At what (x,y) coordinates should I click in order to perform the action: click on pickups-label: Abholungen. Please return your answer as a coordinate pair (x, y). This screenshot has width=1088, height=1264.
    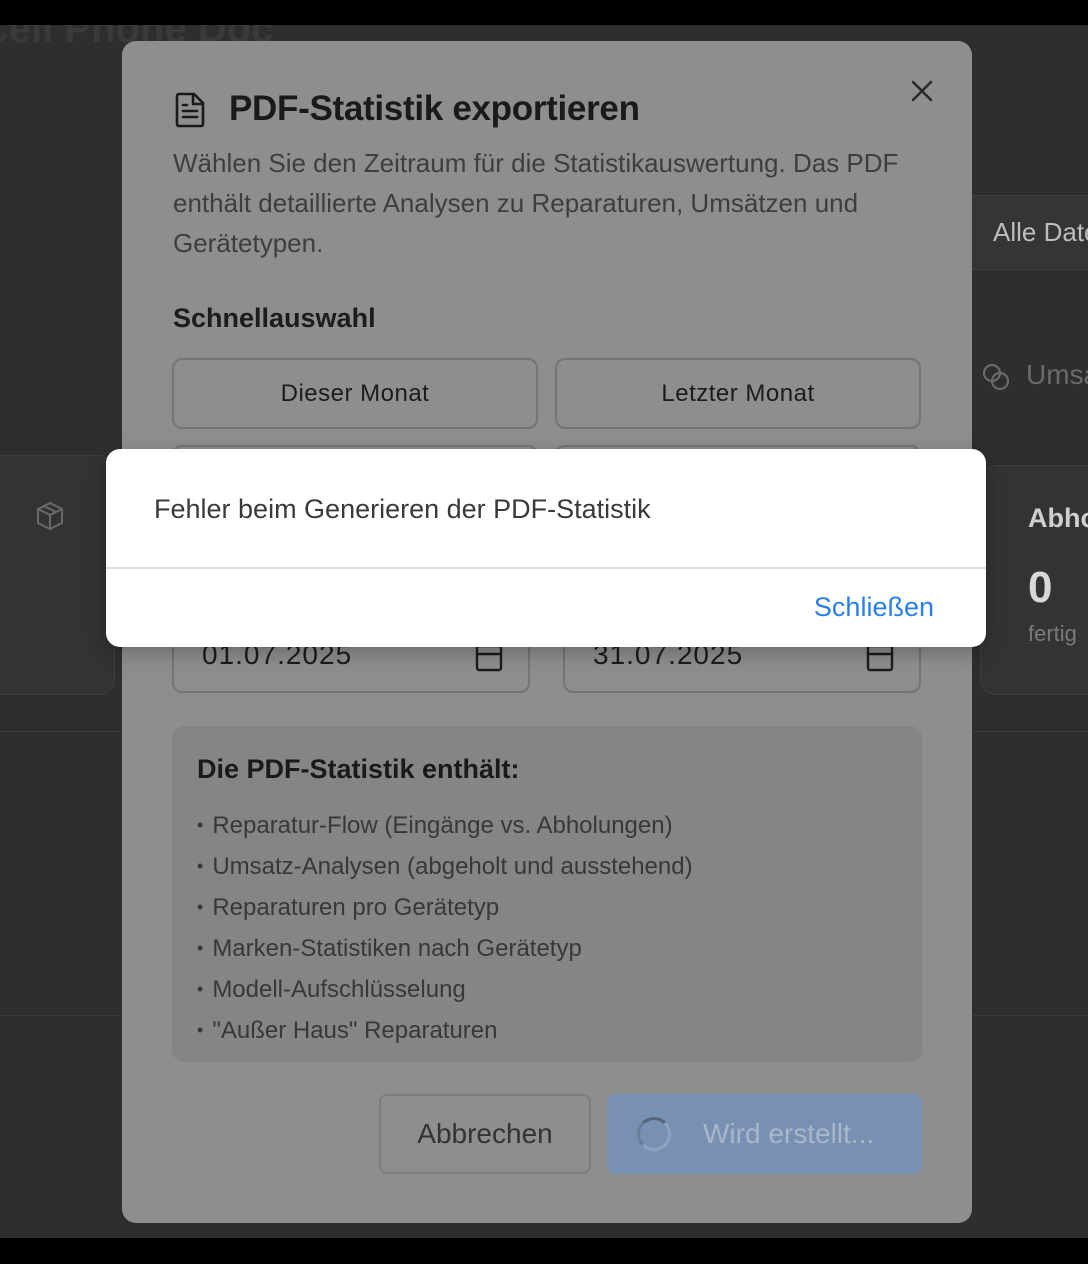
    Looking at the image, I should click on (1058, 518).